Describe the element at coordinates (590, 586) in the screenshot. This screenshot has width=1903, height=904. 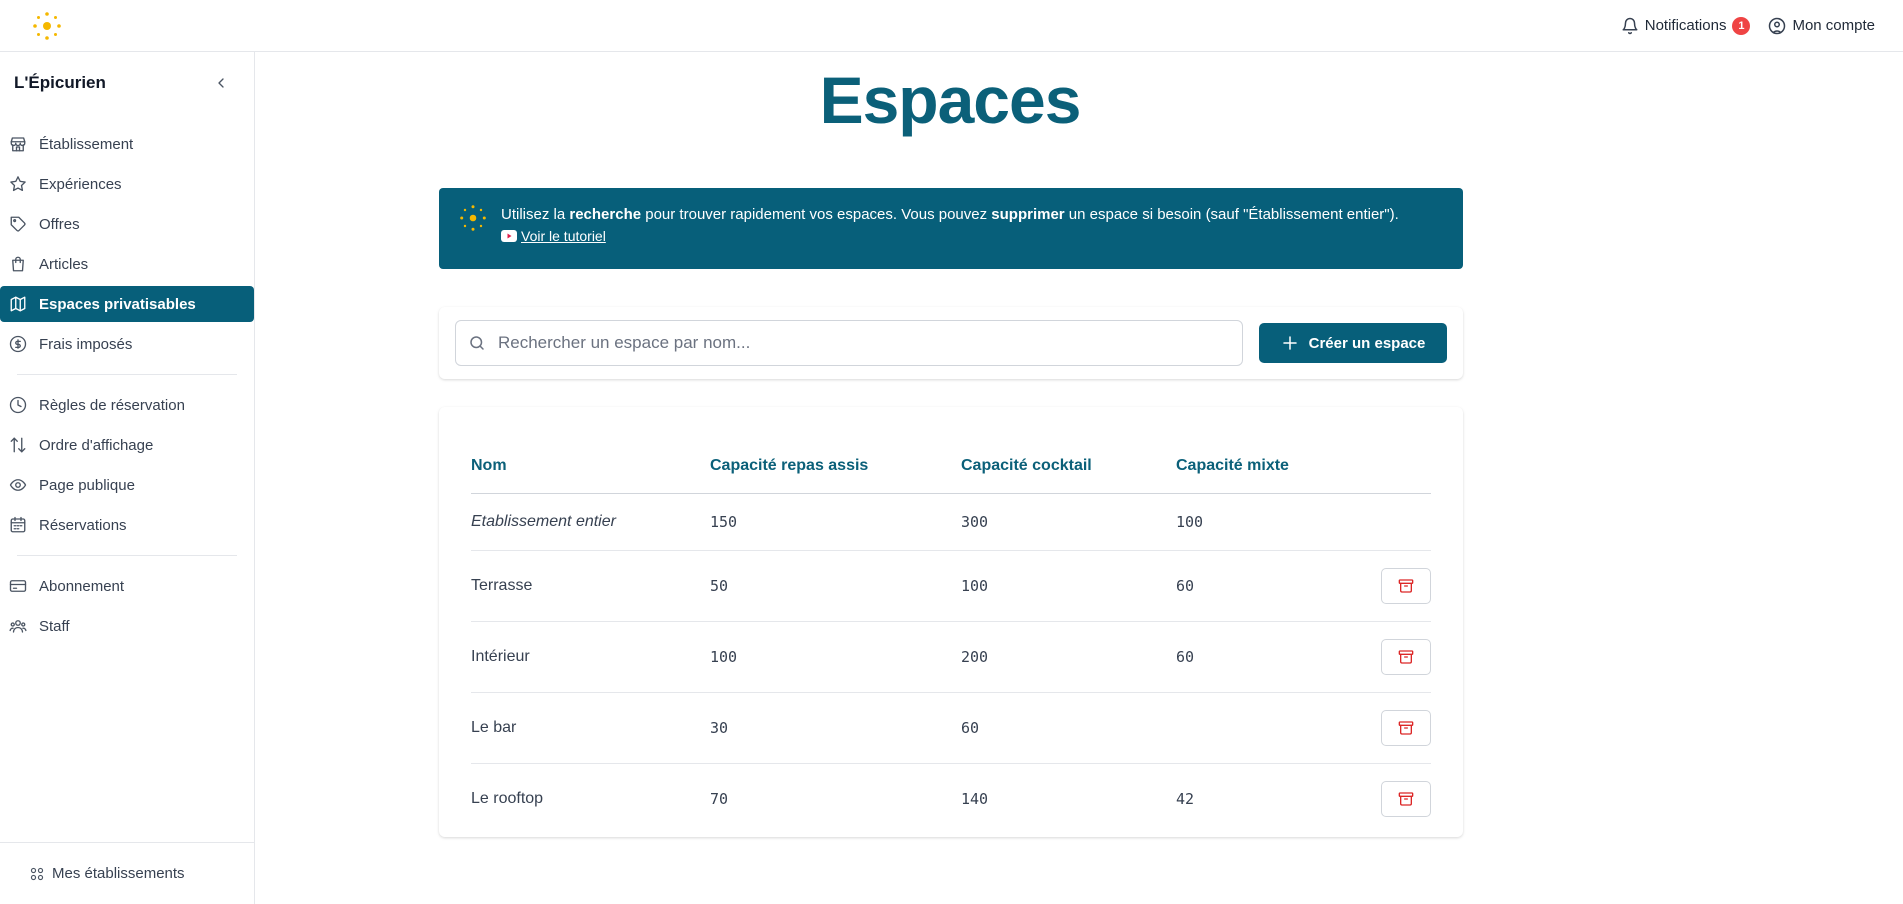
I see `space-name: Terrasse` at that location.